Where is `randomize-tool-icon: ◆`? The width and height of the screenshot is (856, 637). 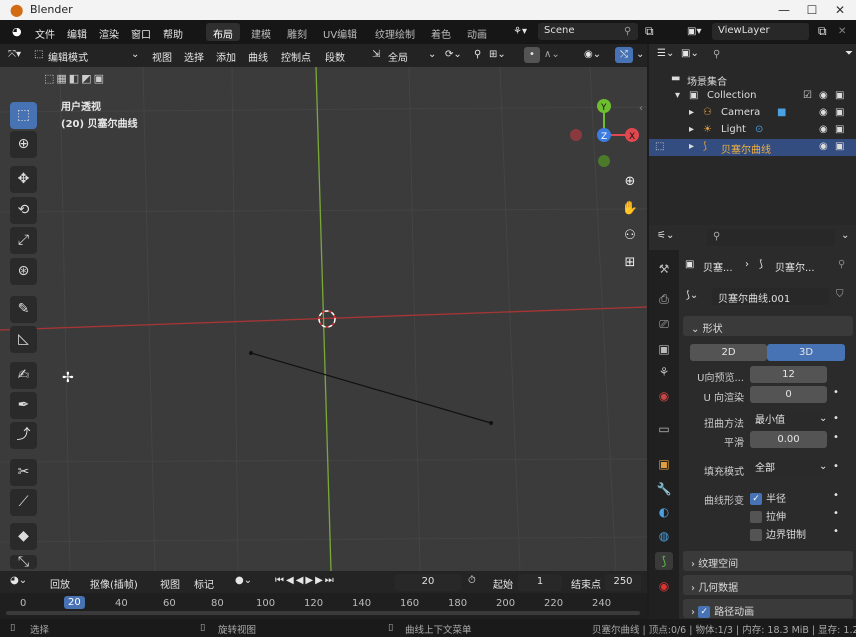
randomize-tool-icon: ◆ is located at coordinates (23, 536).